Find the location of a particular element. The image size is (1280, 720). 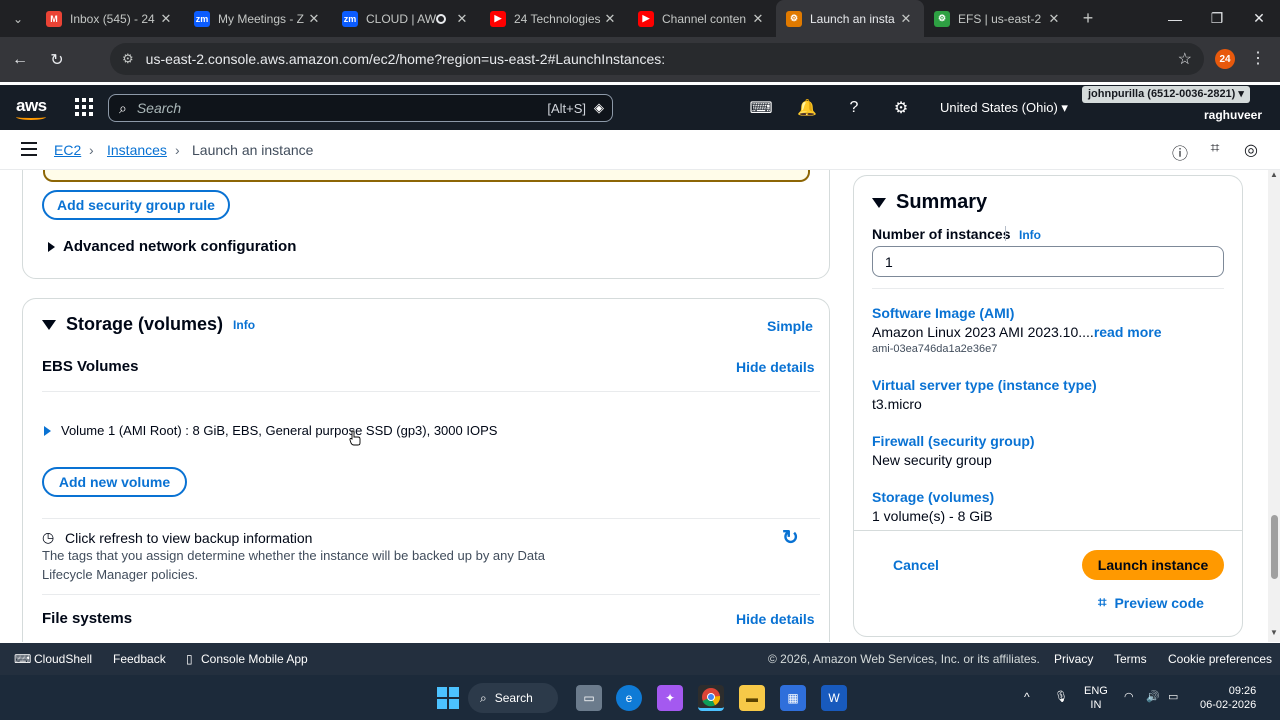

ami-link: Software Image (AMI) is located at coordinates (943, 313).